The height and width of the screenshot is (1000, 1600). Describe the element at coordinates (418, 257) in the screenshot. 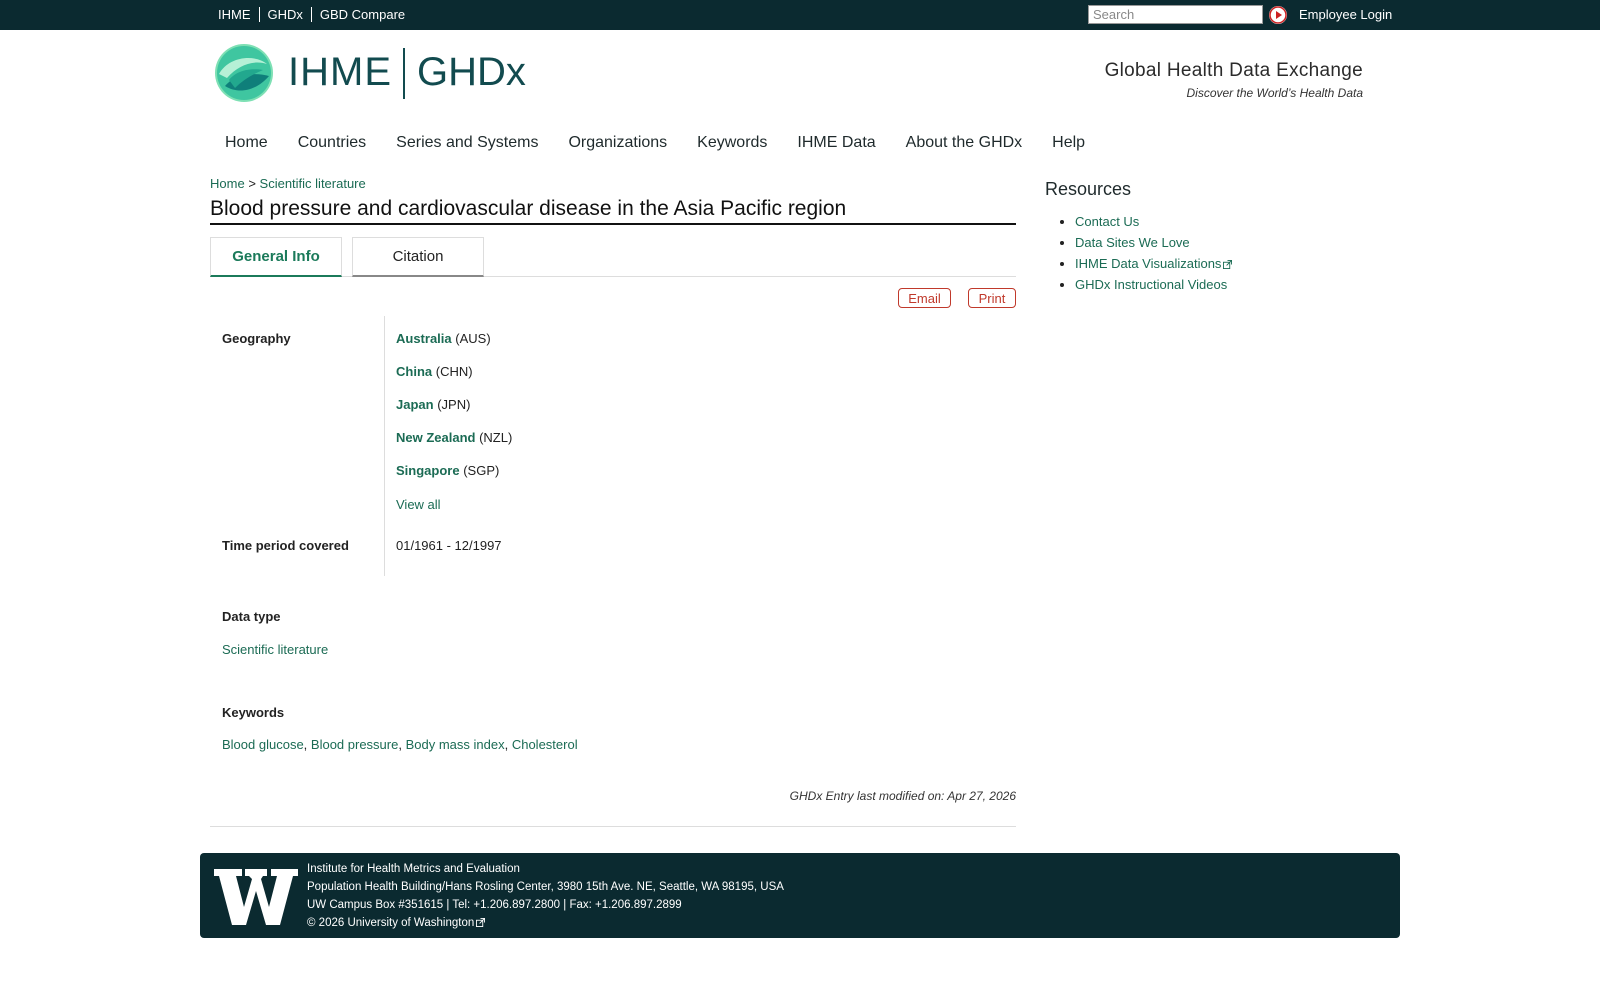

I see `tab-citation: Citation` at that location.